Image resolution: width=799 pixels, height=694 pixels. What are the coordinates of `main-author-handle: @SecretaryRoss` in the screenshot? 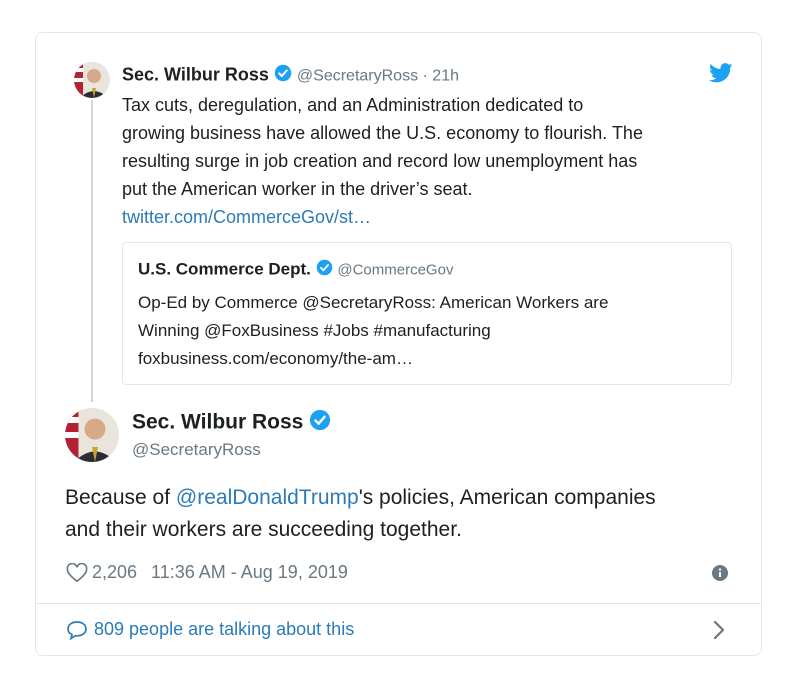 It's located at (231, 450).